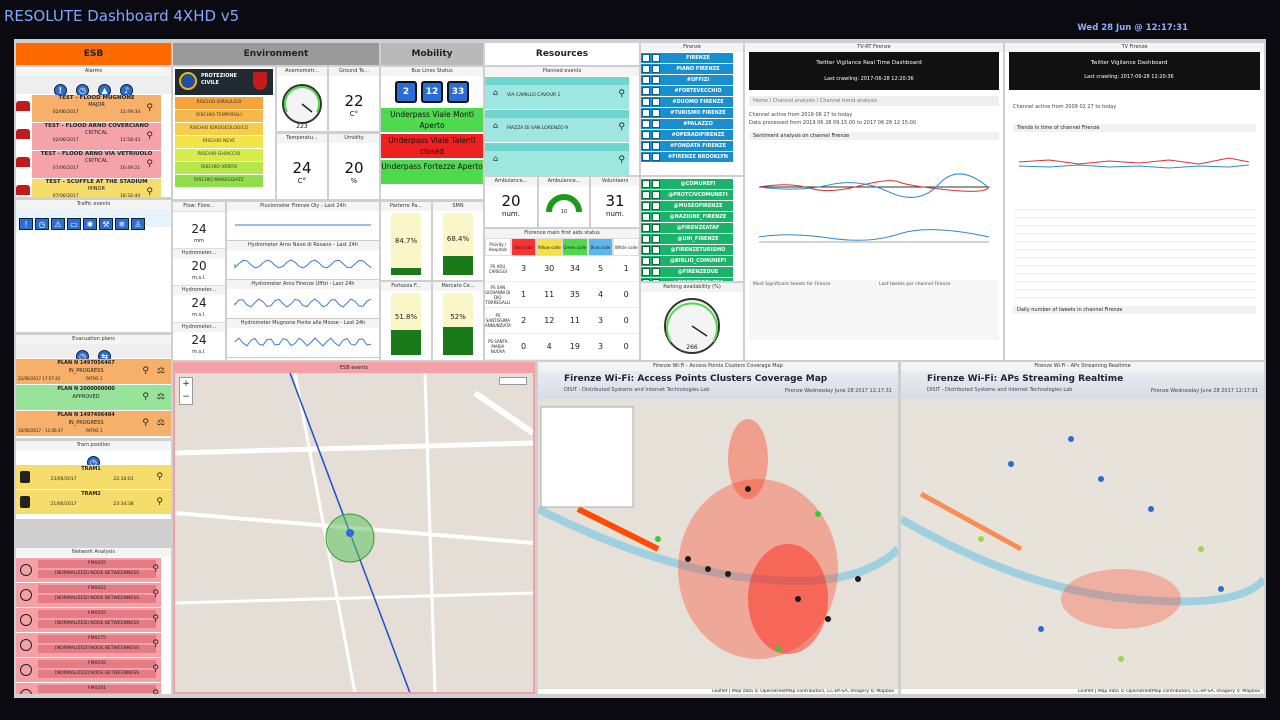  What do you see at coordinates (432, 146) in the screenshot?
I see `underpass-status: Underpass Viale Talenti closed` at bounding box center [432, 146].